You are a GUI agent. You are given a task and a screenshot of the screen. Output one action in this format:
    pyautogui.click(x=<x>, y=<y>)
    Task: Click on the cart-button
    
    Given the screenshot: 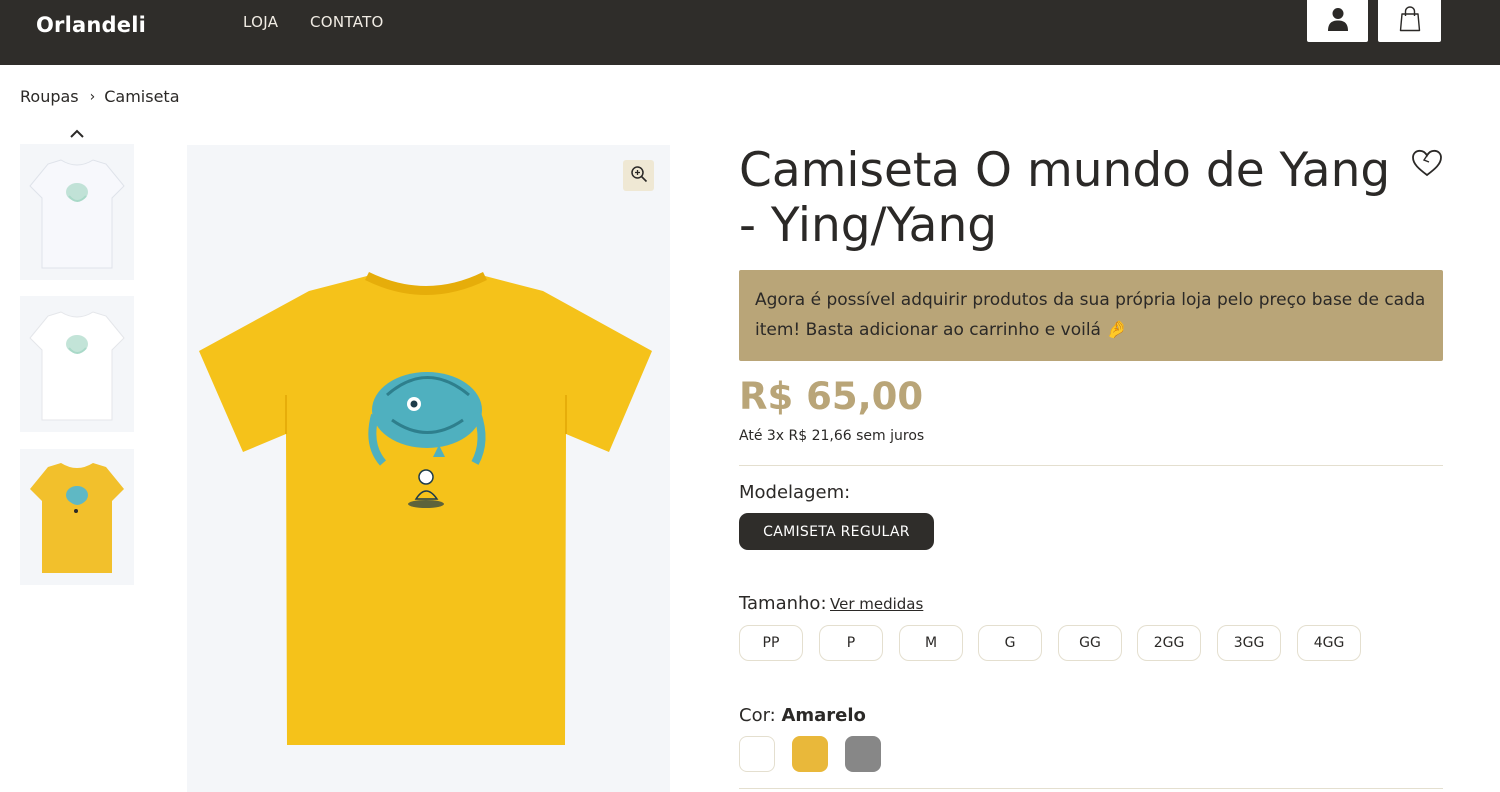 What is the action you would take?
    pyautogui.click(x=1409, y=21)
    